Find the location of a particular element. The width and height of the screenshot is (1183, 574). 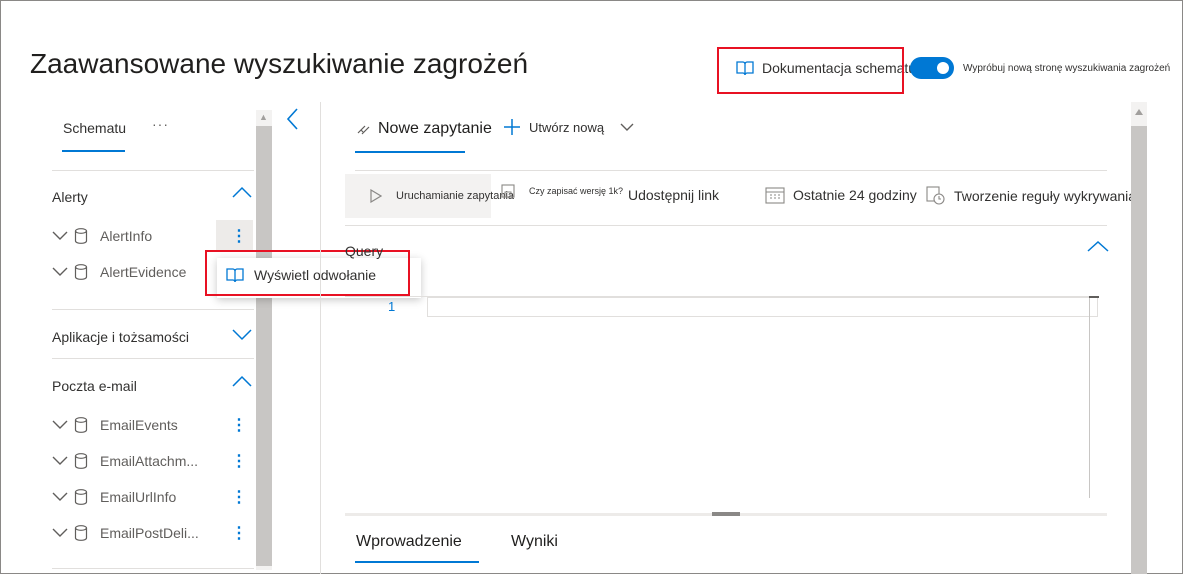

share-link-button: Udostępnij link is located at coordinates (673, 195).